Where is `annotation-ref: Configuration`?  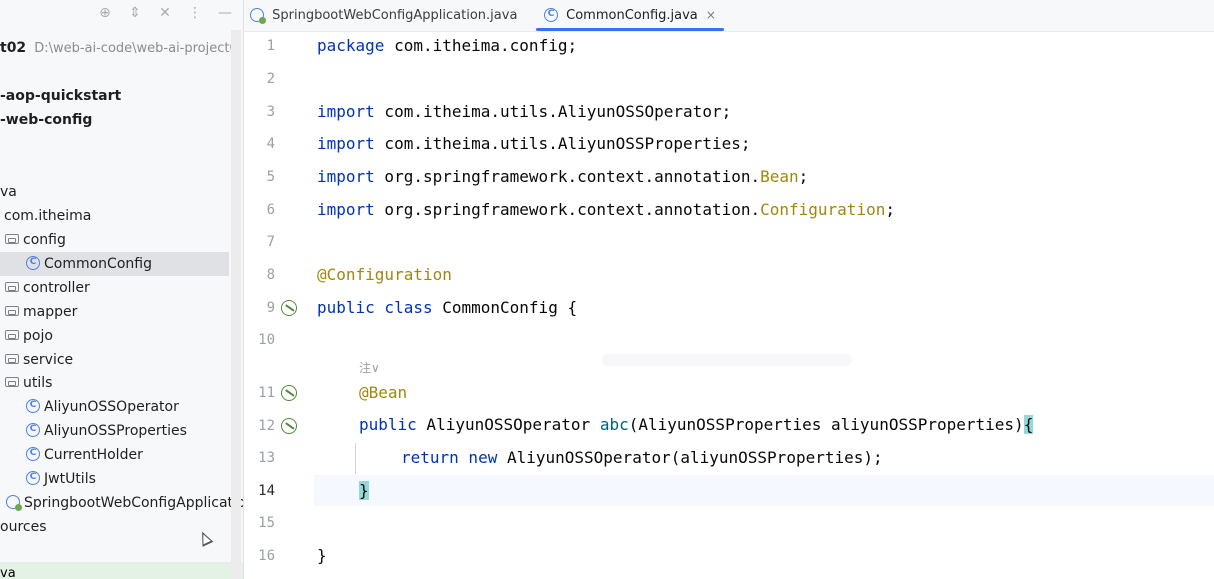 annotation-ref: Configuration is located at coordinates (823, 209).